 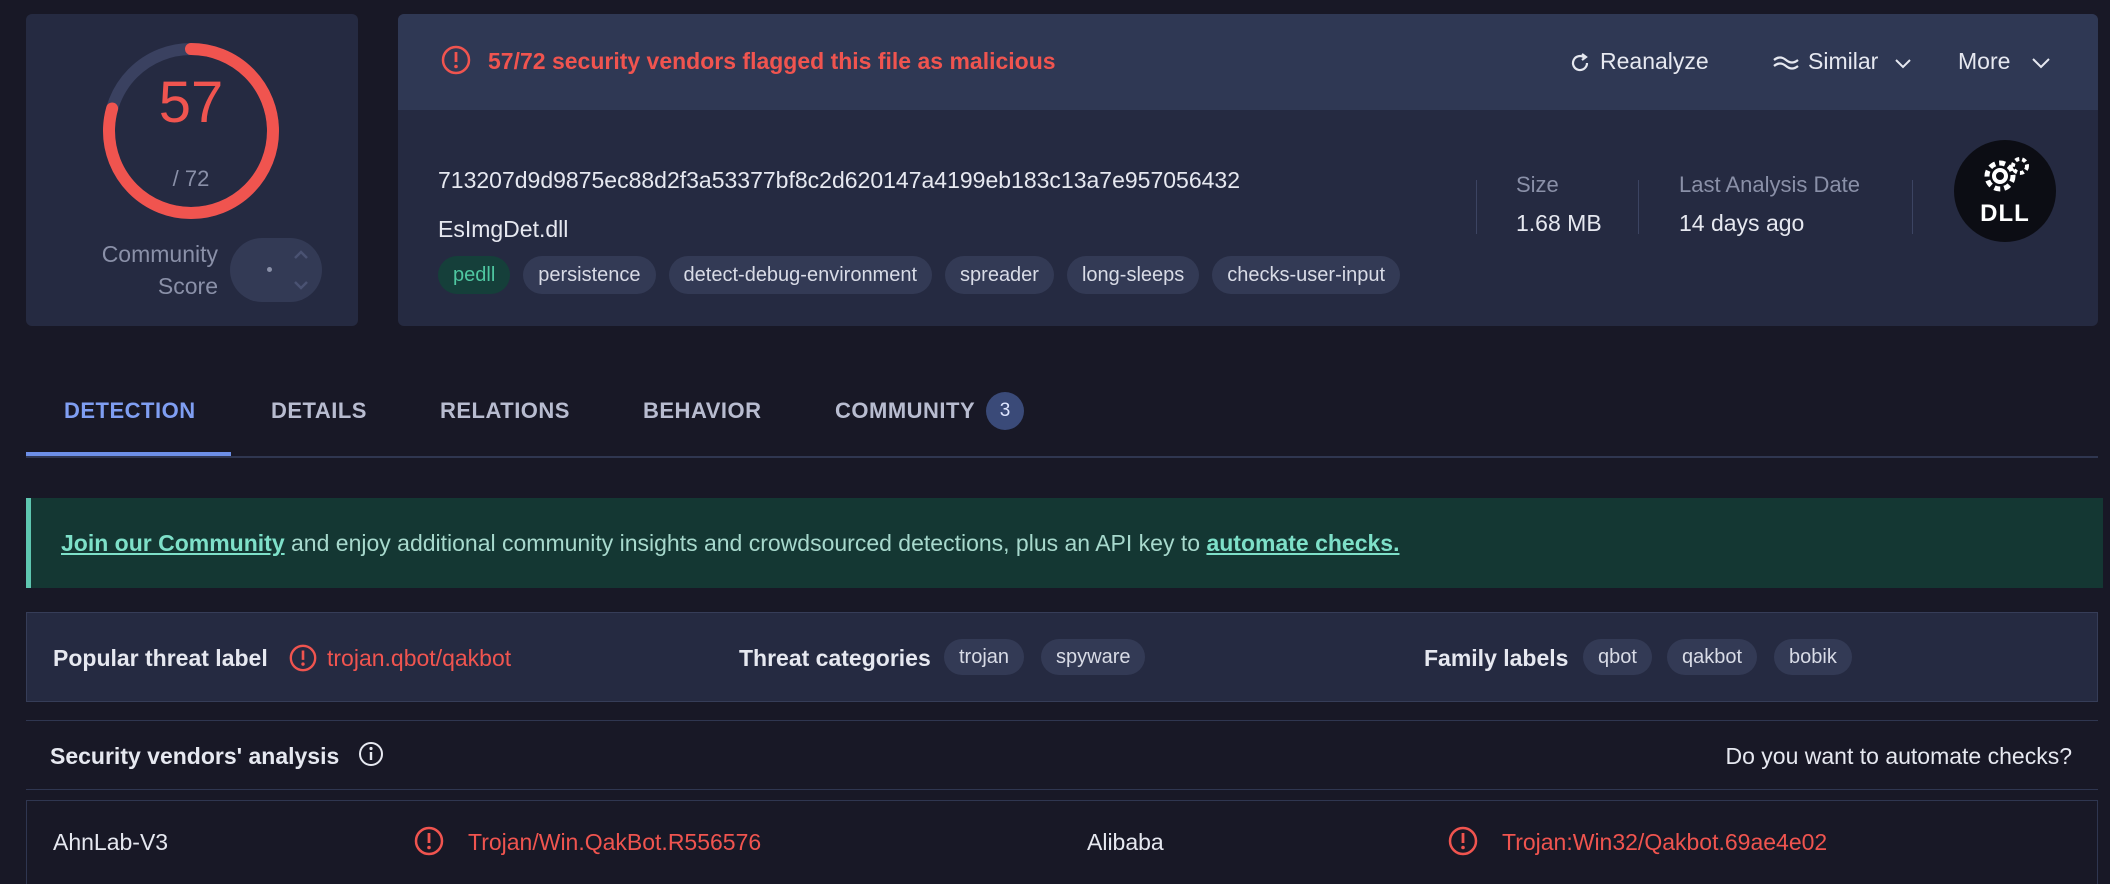 What do you see at coordinates (1559, 223) in the screenshot?
I see `size-value: 1.68 MB` at bounding box center [1559, 223].